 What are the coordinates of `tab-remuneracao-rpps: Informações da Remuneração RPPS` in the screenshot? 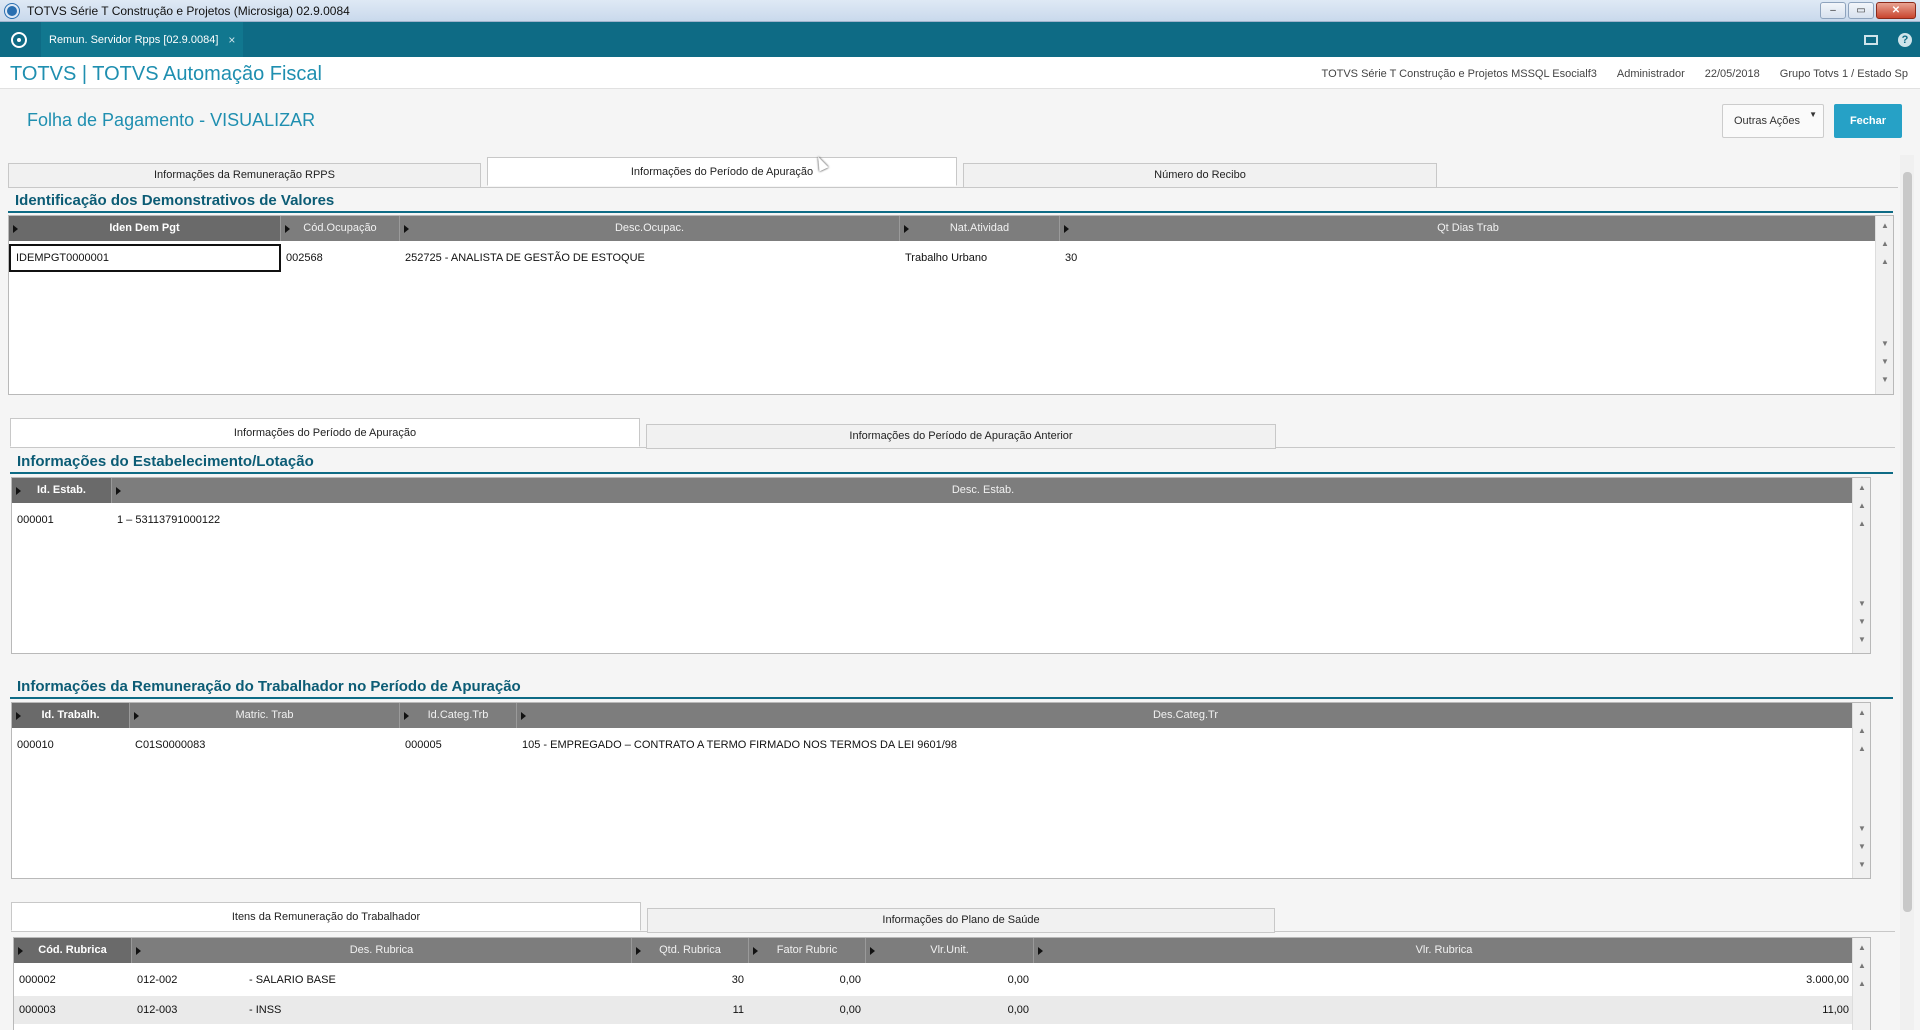 It's located at (244, 175).